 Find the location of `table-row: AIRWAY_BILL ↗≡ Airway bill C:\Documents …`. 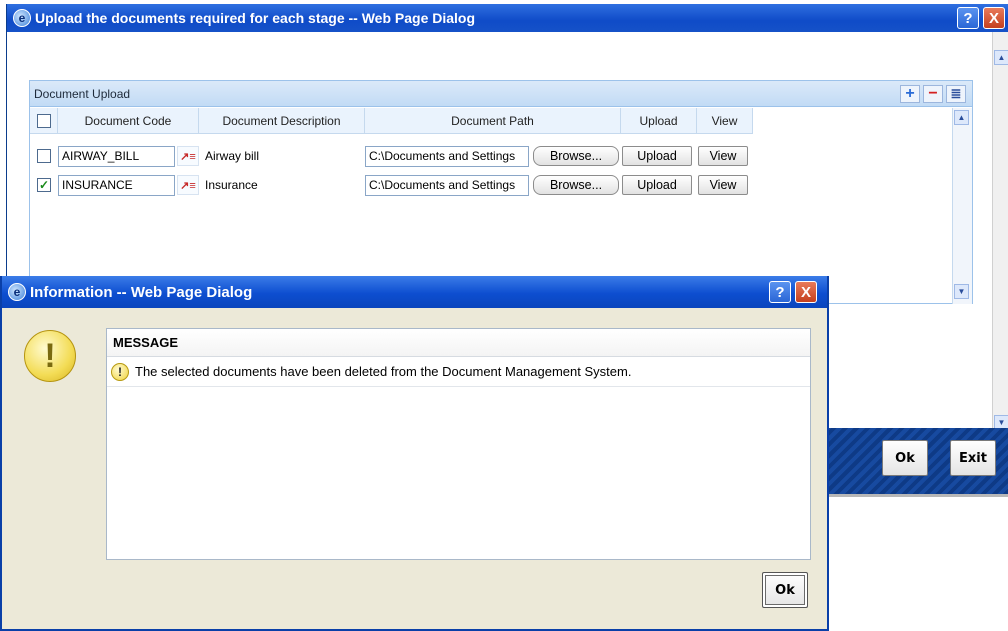

table-row: AIRWAY_BILL ↗≡ Airway bill C:\Documents … is located at coordinates (389, 156).